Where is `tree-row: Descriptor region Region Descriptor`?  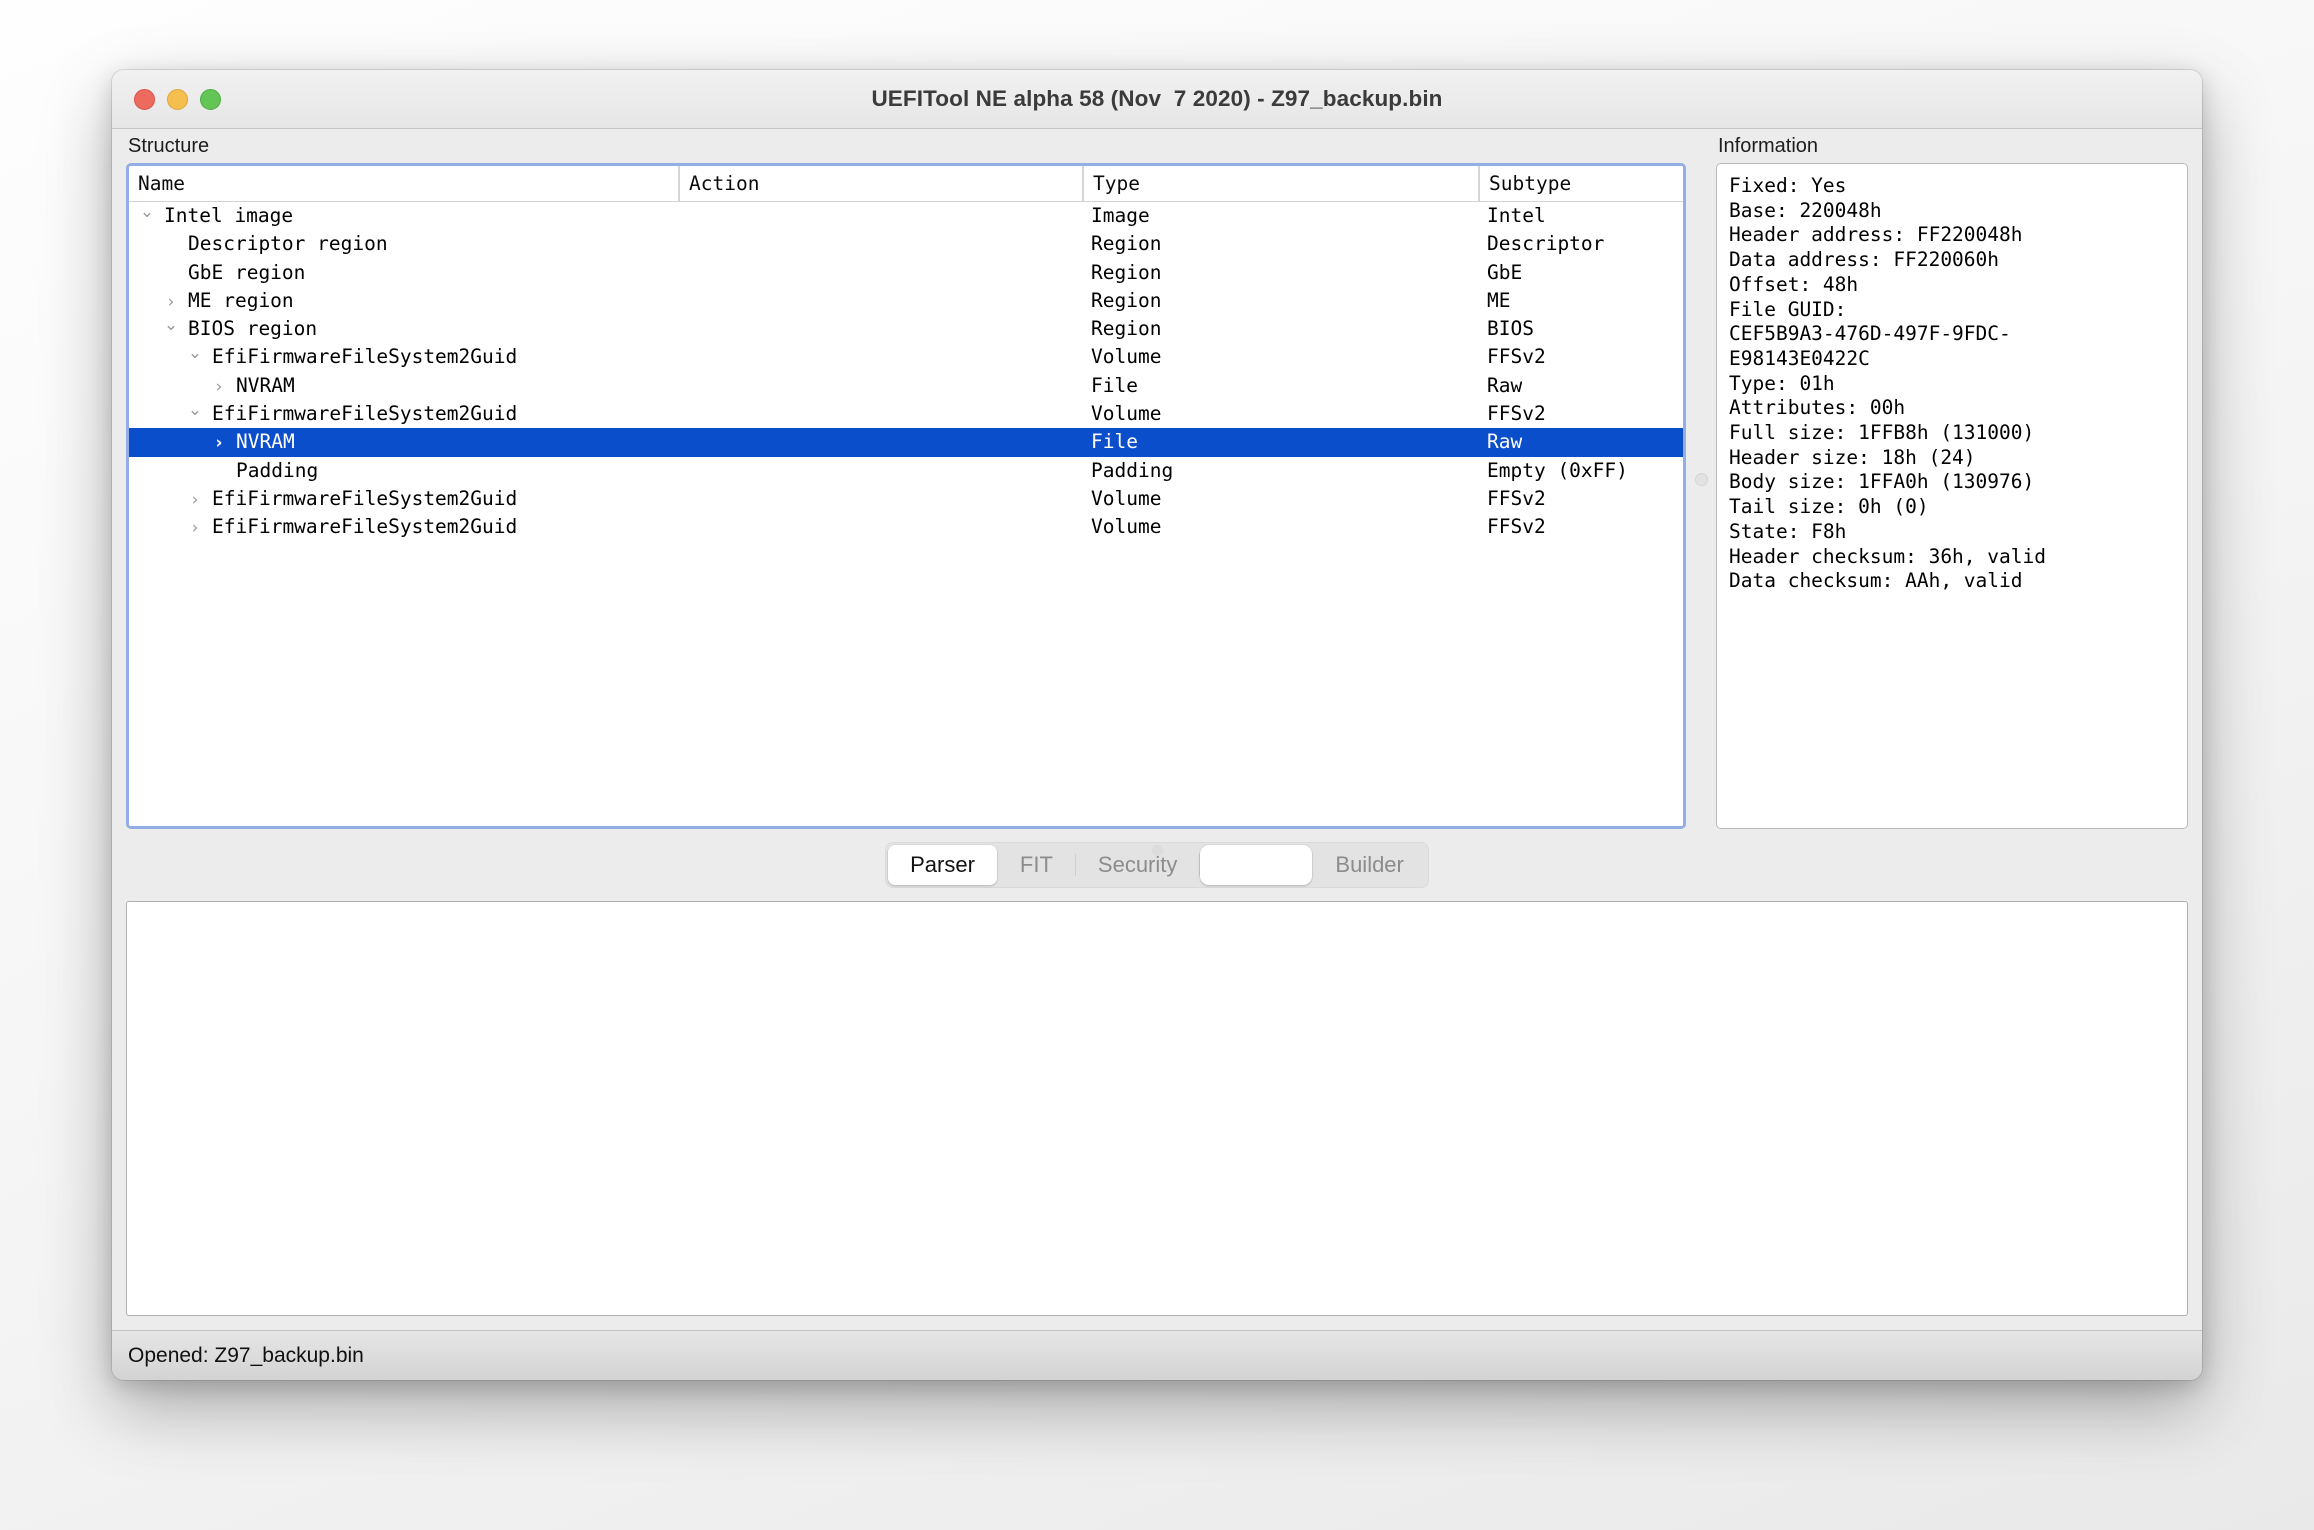
tree-row: Descriptor region Region Descriptor is located at coordinates (906, 244).